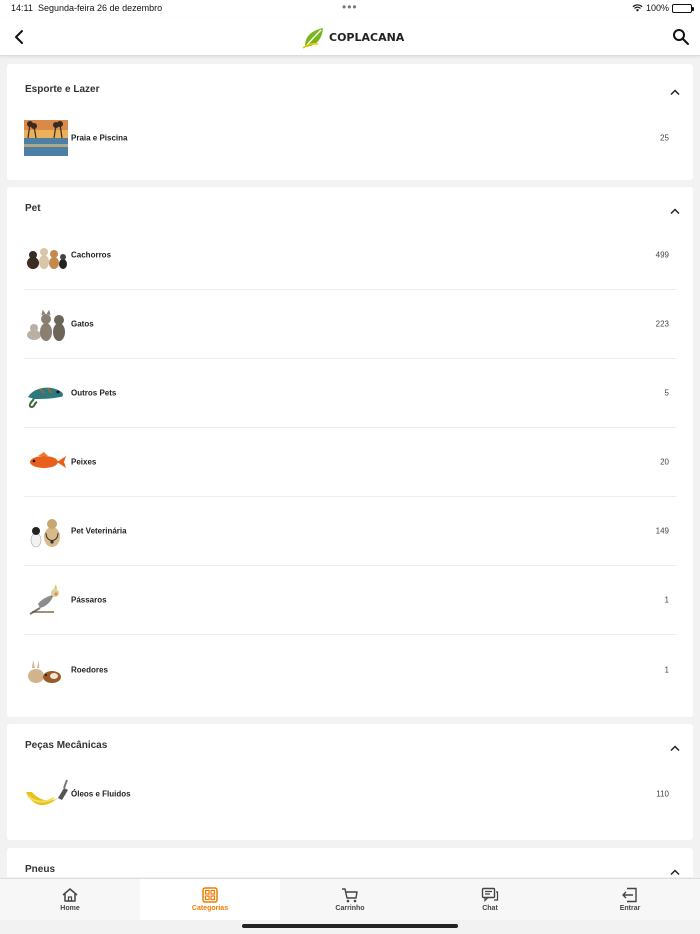  I want to click on coplacana-logo: COPLACANA, so click(353, 37).